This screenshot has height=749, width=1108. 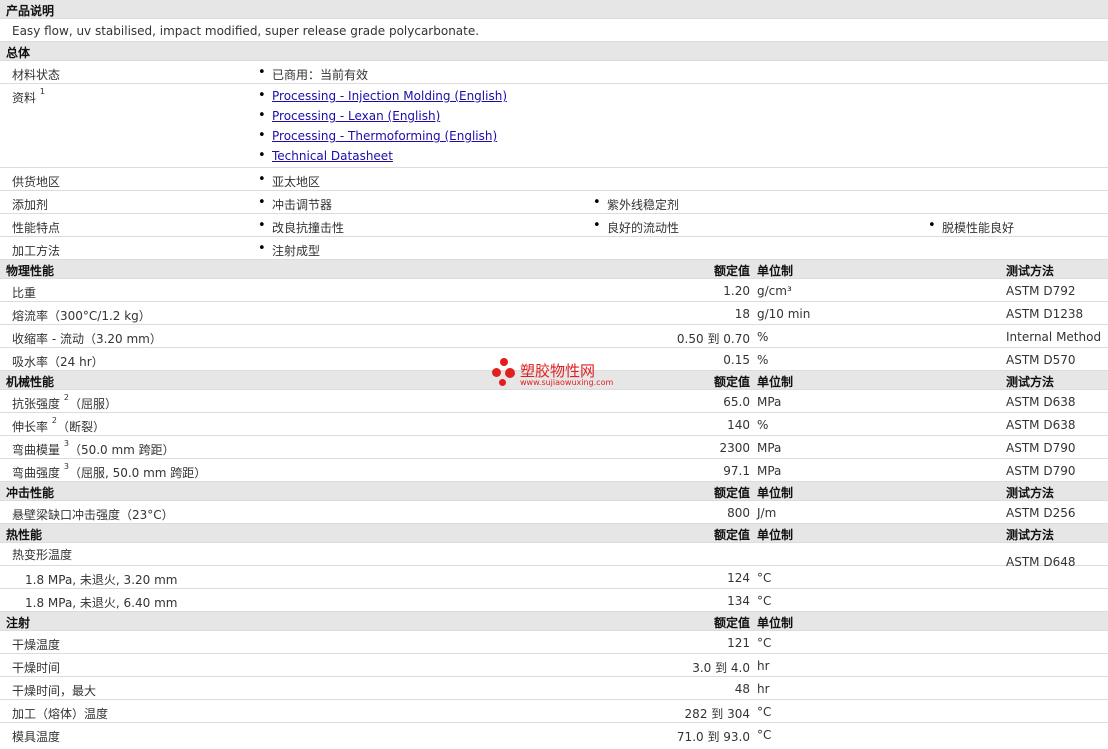 I want to click on process-label: 加工方法, so click(x=36, y=251).